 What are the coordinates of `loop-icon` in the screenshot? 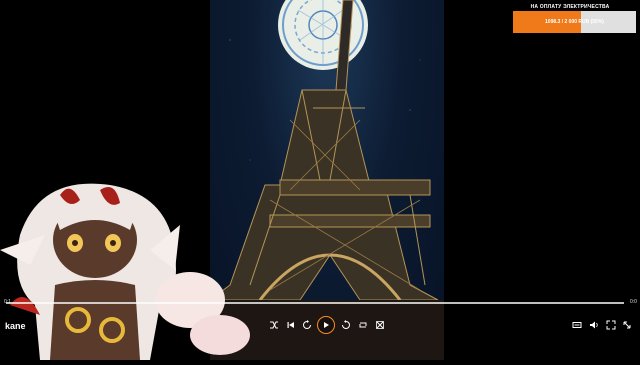 It's located at (363, 325).